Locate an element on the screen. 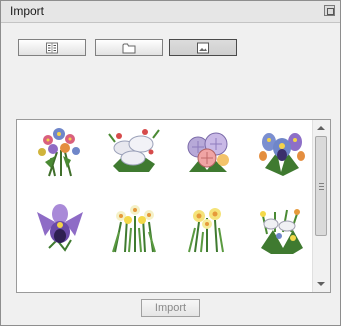 The height and width of the screenshot is (326, 341). scroll-down-icon is located at coordinates (321, 284).